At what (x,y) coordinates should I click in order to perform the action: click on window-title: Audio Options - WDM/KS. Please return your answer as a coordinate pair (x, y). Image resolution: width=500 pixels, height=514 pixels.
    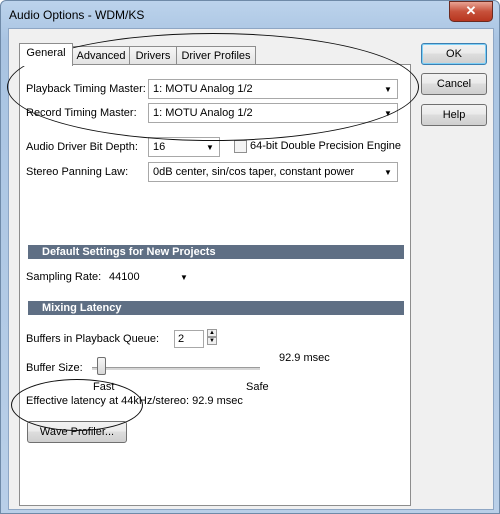
    Looking at the image, I should click on (77, 15).